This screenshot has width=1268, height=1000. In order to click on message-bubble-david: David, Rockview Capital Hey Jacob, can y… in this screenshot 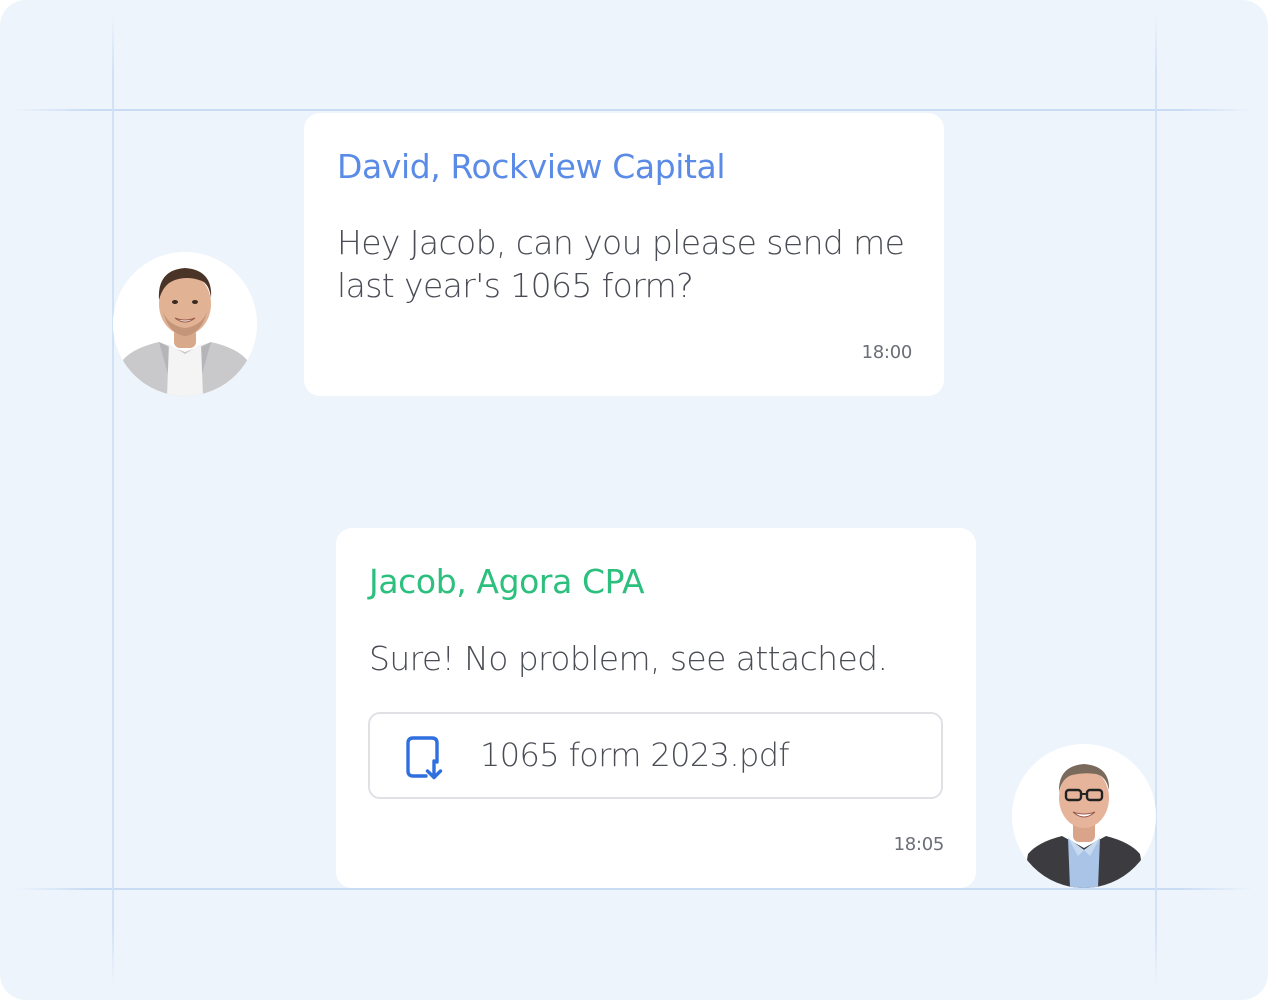, I will do `click(624, 254)`.